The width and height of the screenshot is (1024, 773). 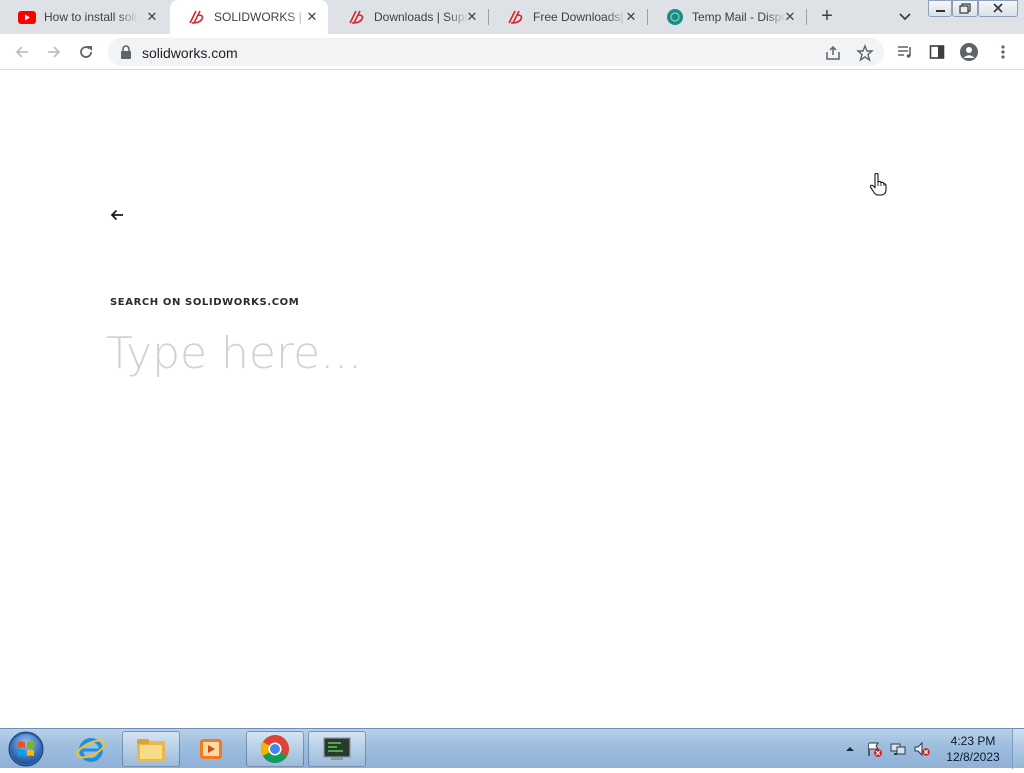 I want to click on taskbar-terminal, so click(x=337, y=749).